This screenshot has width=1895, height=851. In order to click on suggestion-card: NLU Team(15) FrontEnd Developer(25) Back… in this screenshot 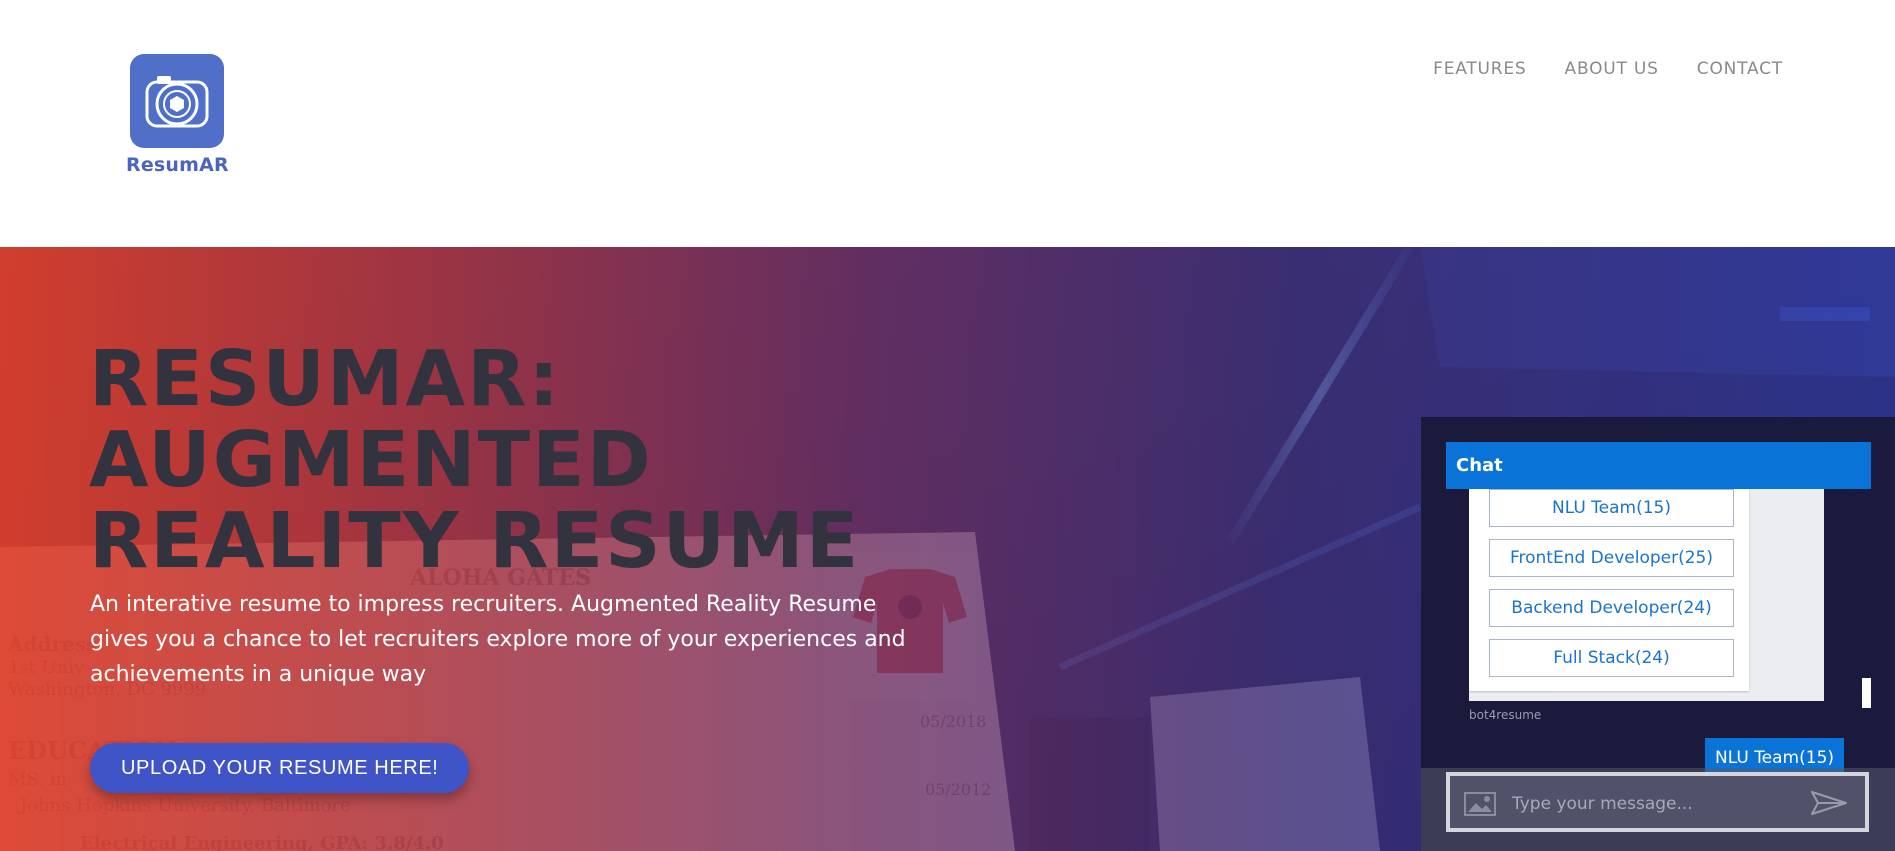, I will do `click(1646, 595)`.